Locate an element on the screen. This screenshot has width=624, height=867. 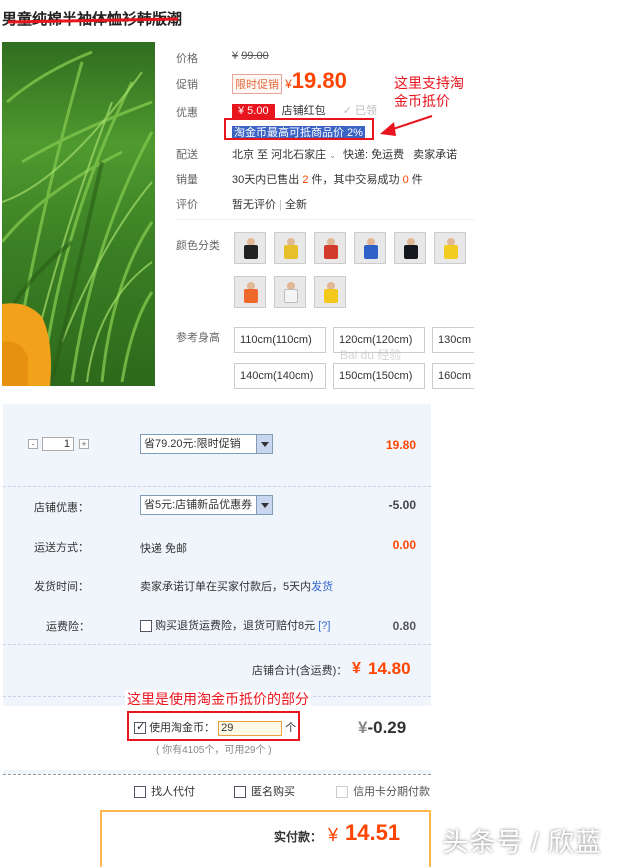
installment-label: 信用卡分期付款 is located at coordinates (392, 792).